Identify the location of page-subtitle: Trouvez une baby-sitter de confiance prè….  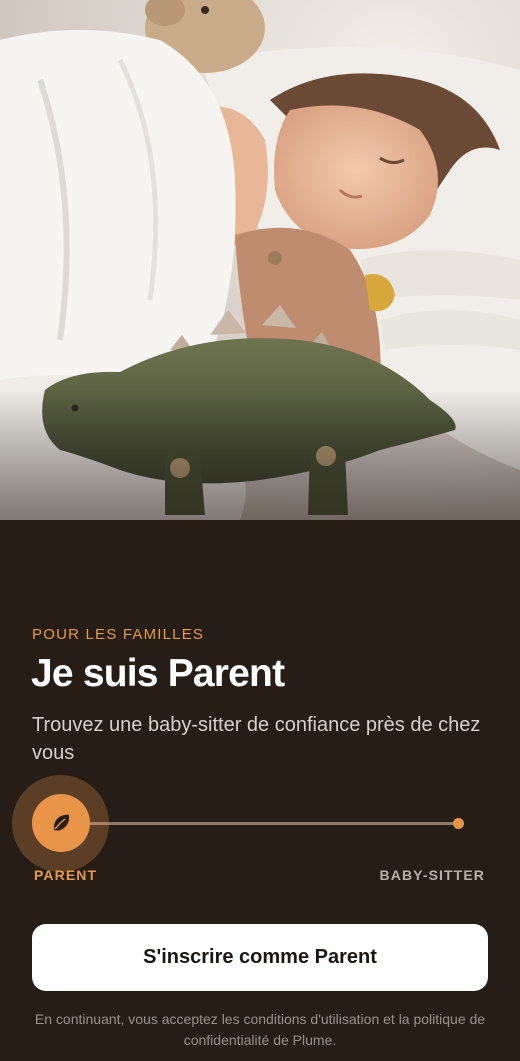
(256, 739).